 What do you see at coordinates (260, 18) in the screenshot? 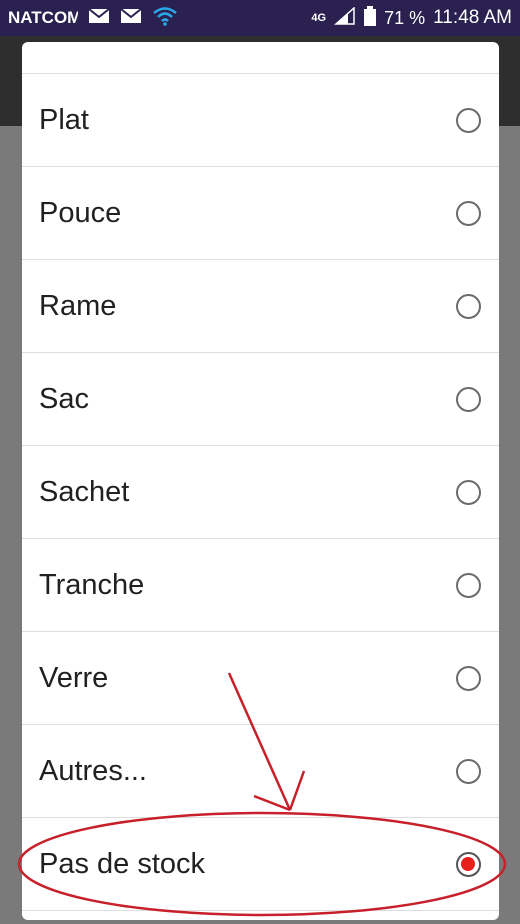
I see `status-bar: NATCOM 4G 71 % 11:48 AM` at bounding box center [260, 18].